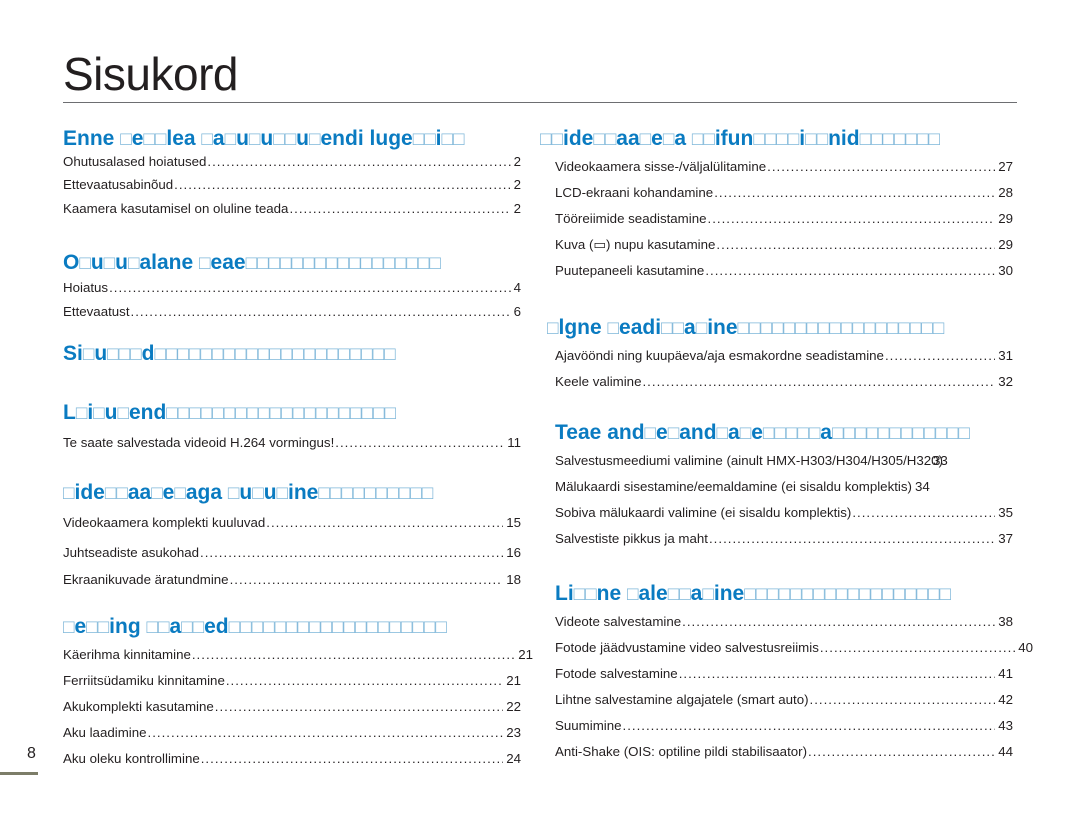 This screenshot has width=1080, height=827. I want to click on section-heading: Li□□ne □ale□□a□ine□□□□□□□□□□□□□□□□□□, so click(800, 594).